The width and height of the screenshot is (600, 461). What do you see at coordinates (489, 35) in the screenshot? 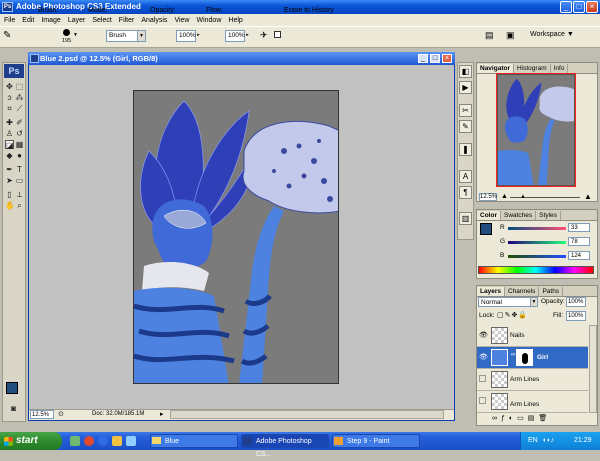
I see `file-browser-icon: ▤` at bounding box center [489, 35].